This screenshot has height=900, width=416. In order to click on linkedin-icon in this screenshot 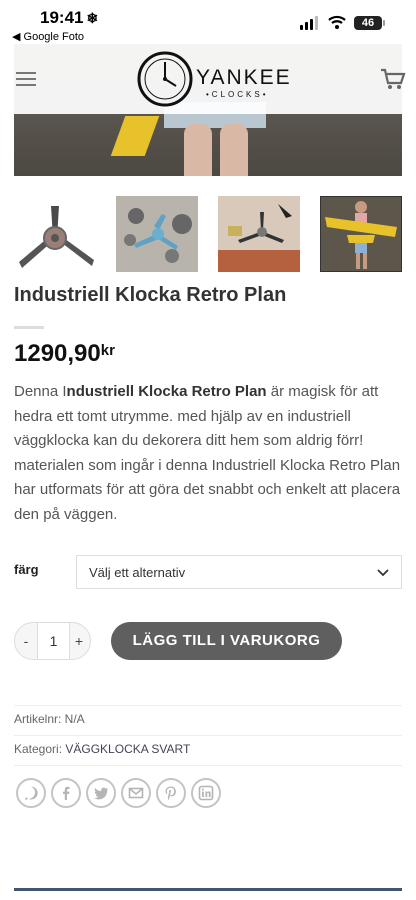, I will do `click(206, 793)`.